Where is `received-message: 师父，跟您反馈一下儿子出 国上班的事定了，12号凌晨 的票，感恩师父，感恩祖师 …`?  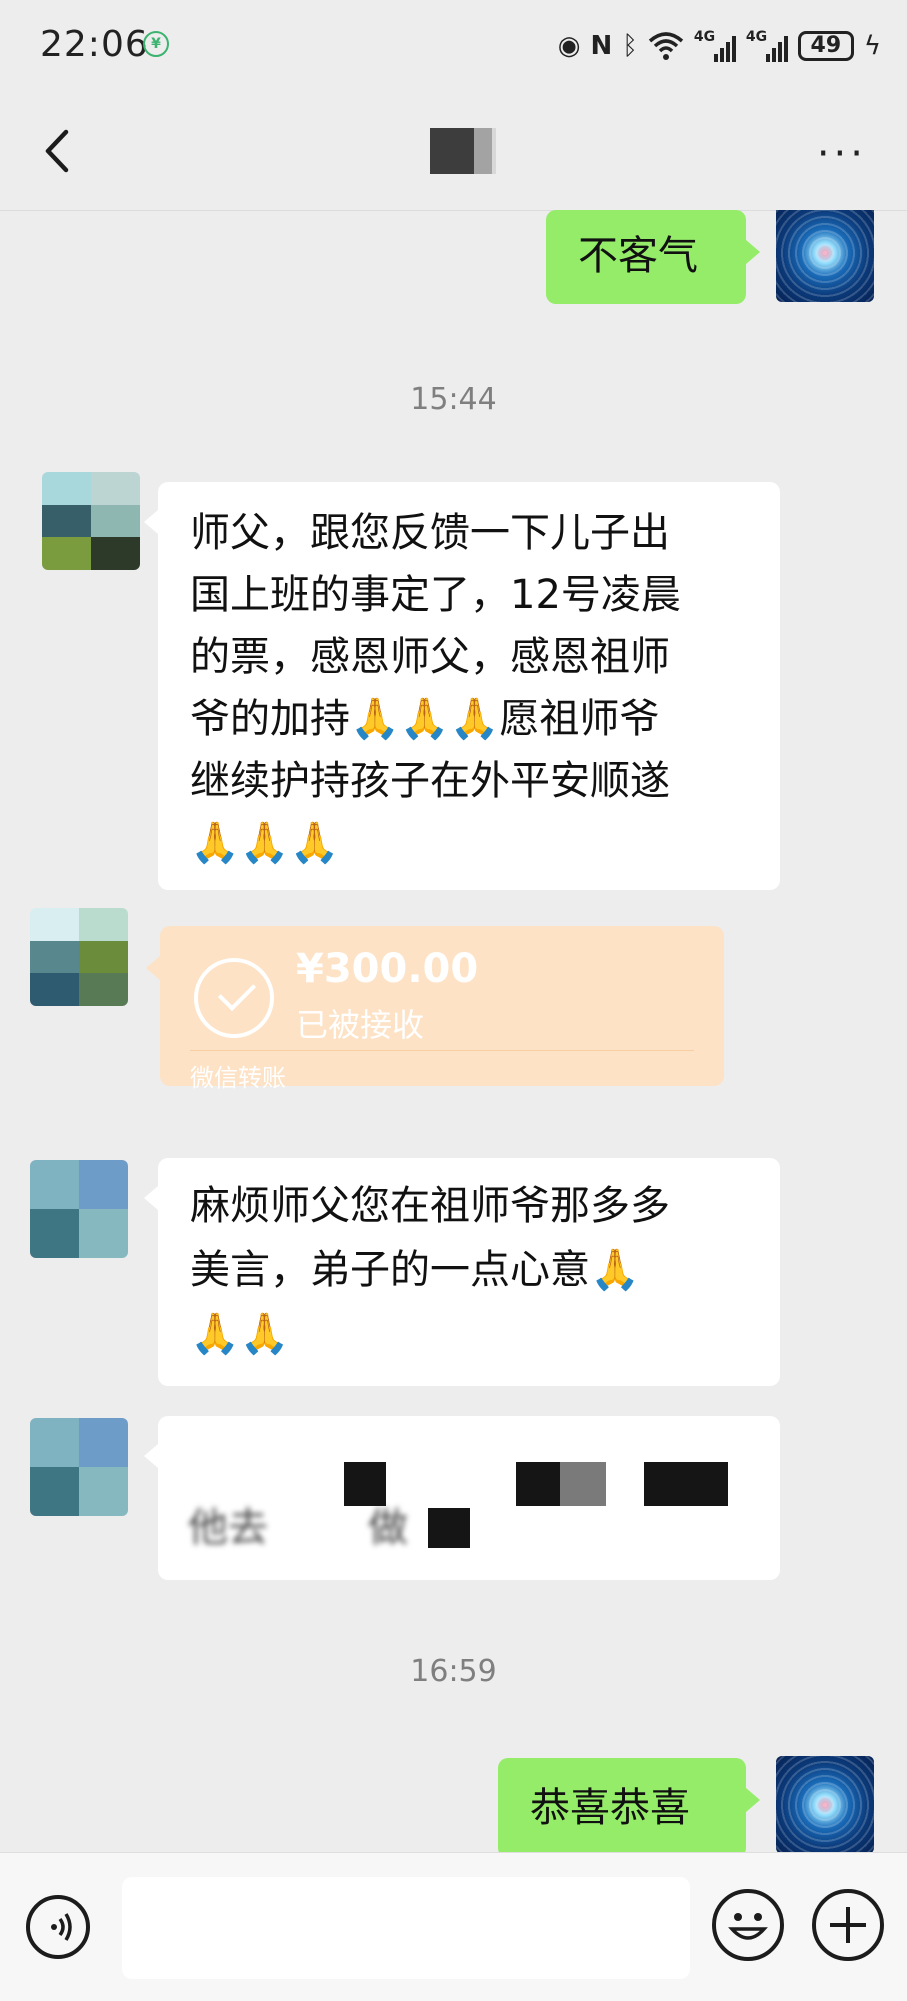 received-message: 师父，跟您反馈一下儿子出 国上班的事定了，12号凌晨 的票，感恩师父，感恩祖师 … is located at coordinates (462, 686).